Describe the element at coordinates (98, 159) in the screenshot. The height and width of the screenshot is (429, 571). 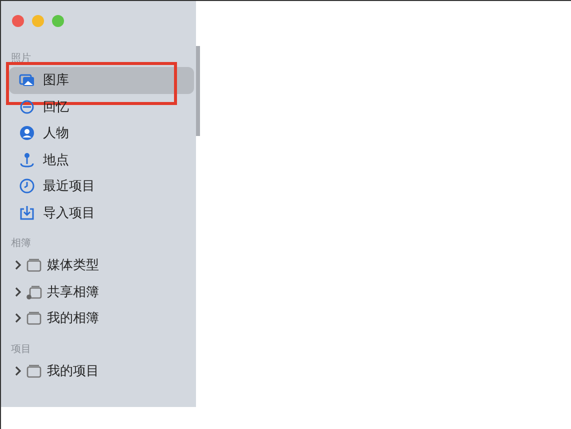
I see `sidebar-item: 地点` at that location.